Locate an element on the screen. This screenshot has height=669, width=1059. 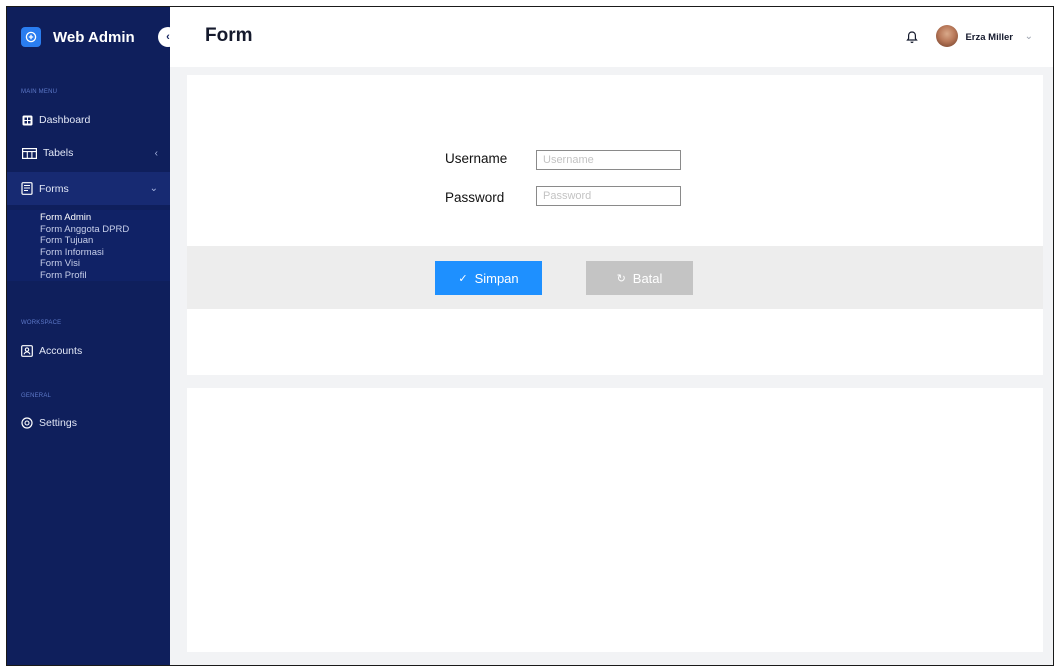
save-button: ✓ Simpan is located at coordinates (488, 278).